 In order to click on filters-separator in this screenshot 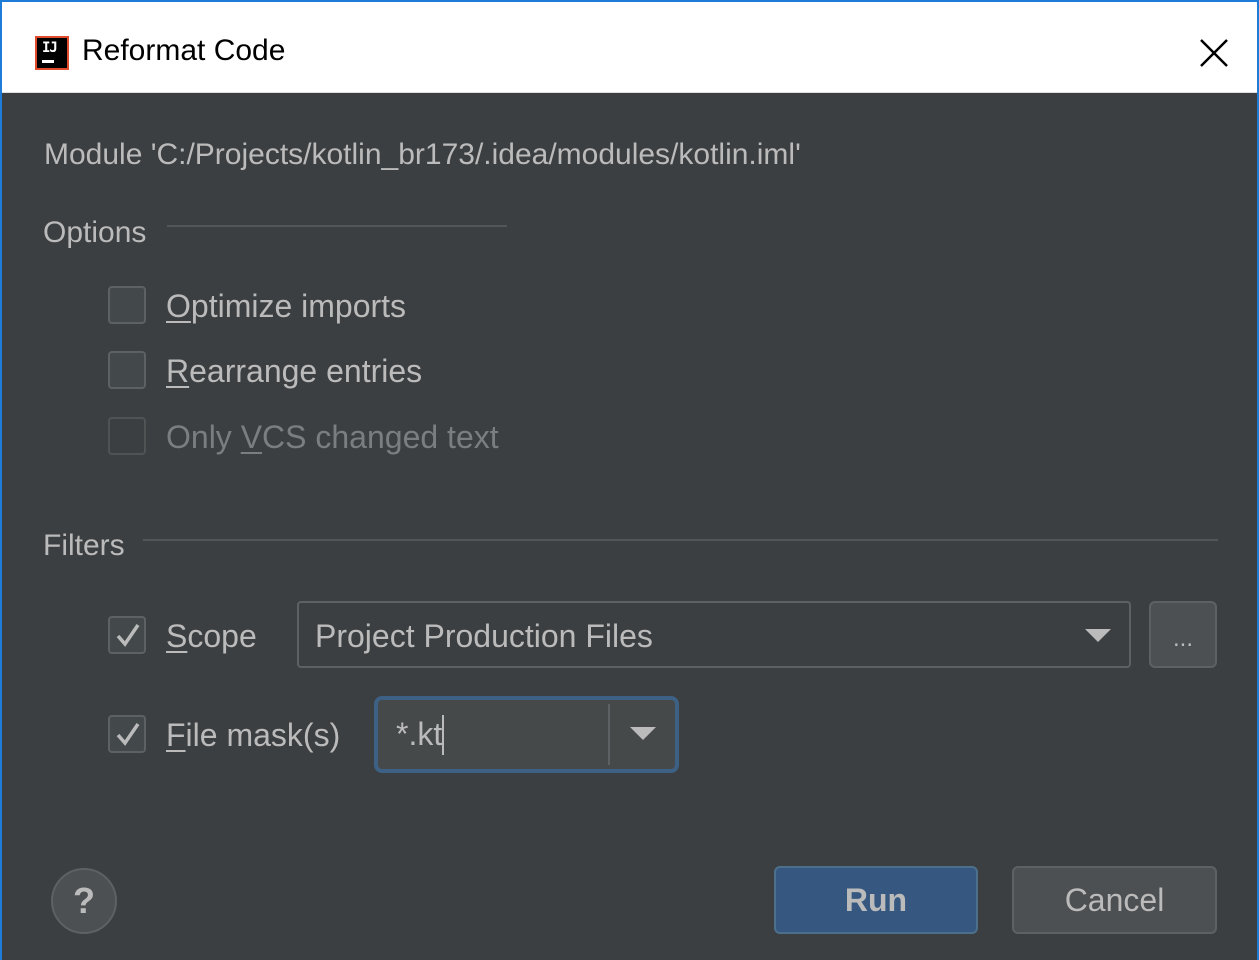, I will do `click(680, 540)`.